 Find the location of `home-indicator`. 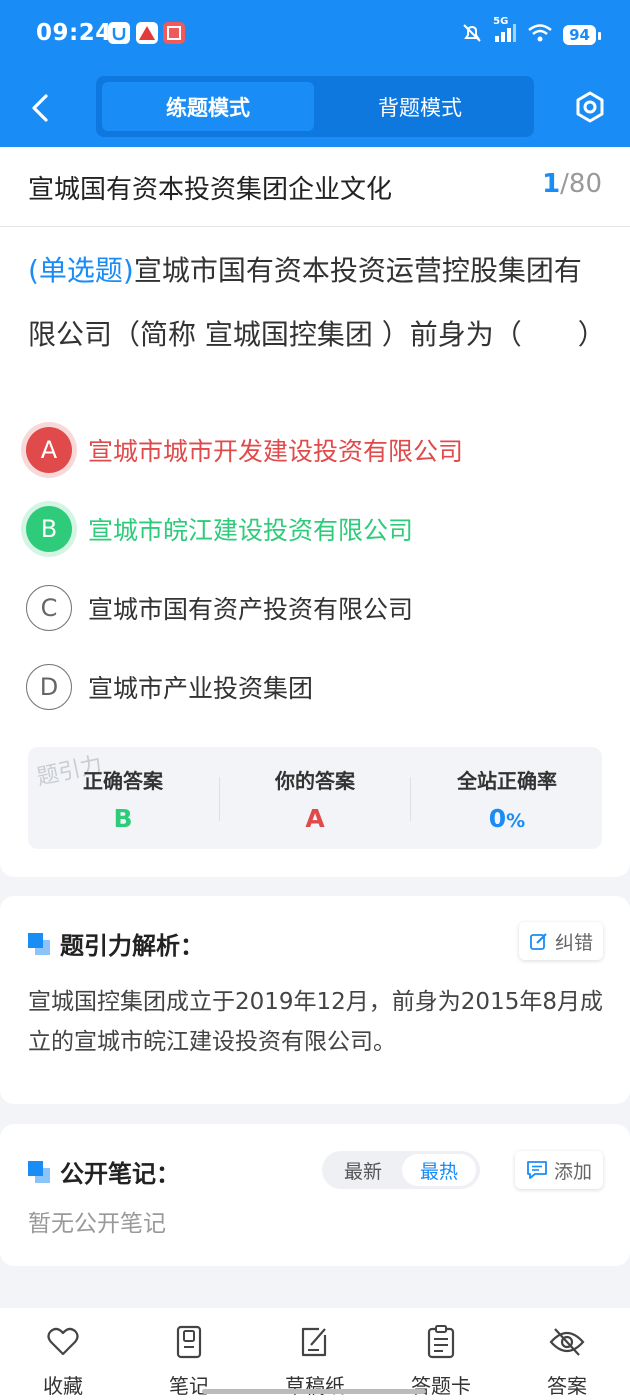

home-indicator is located at coordinates (314, 1391).